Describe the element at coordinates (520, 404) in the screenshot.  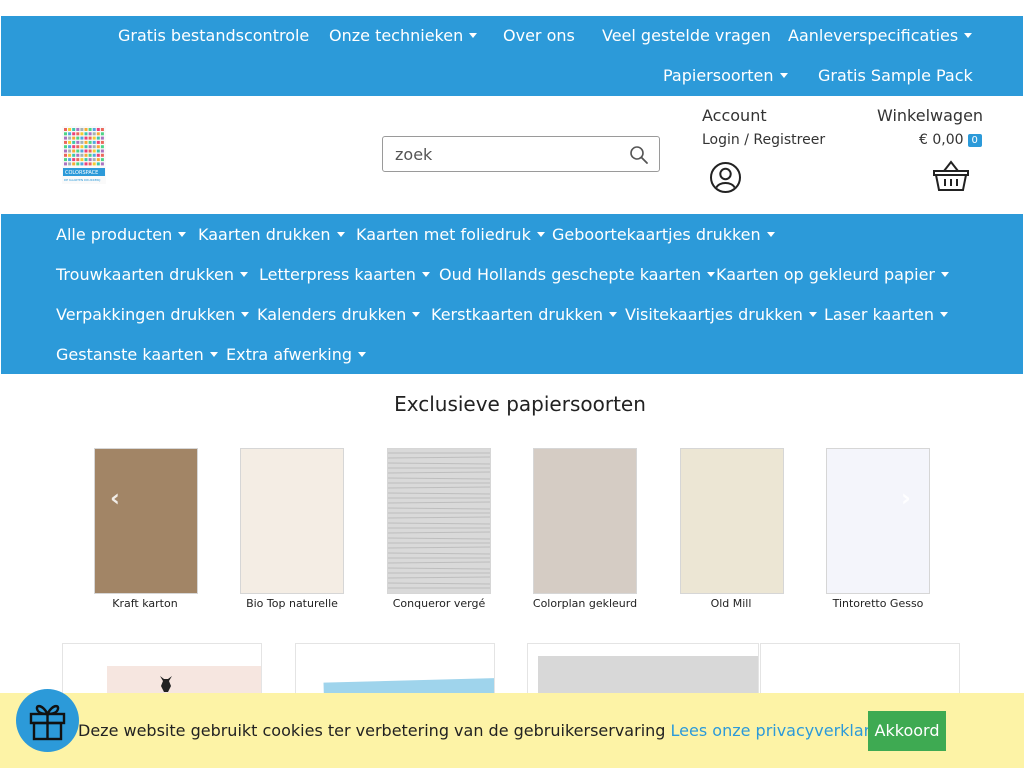
I see `section-title: Exclusieve papiersoorten` at that location.